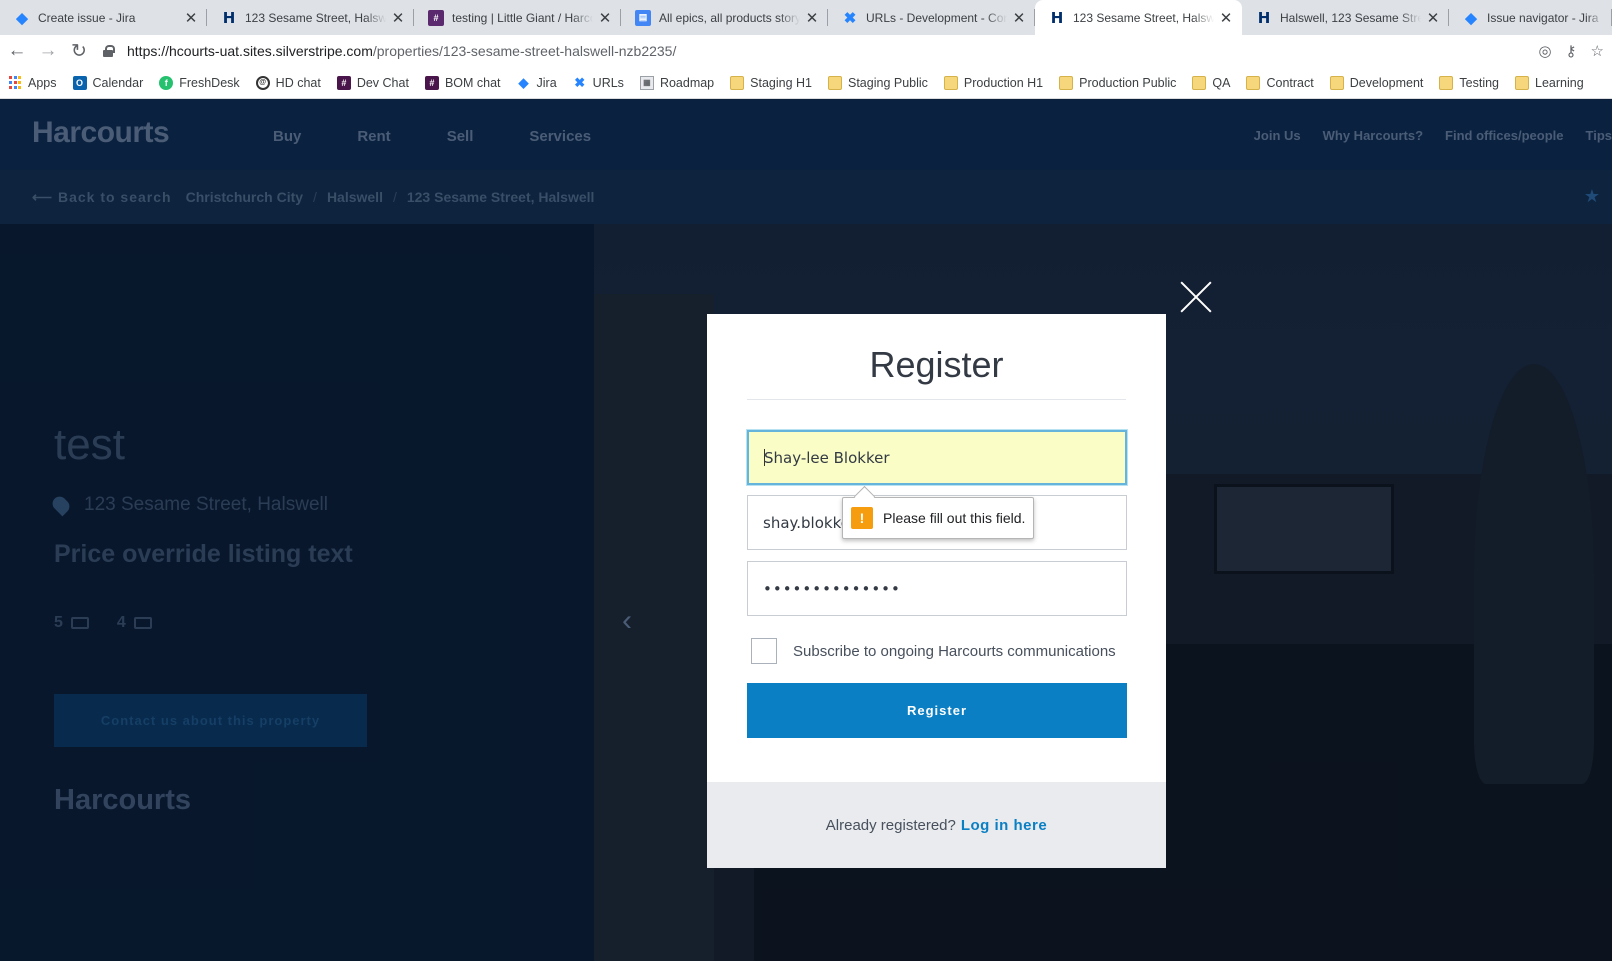  What do you see at coordinates (1345, 17) in the screenshot?
I see `browser-tab: H Halswell, 123 Sesame Street ✕` at bounding box center [1345, 17].